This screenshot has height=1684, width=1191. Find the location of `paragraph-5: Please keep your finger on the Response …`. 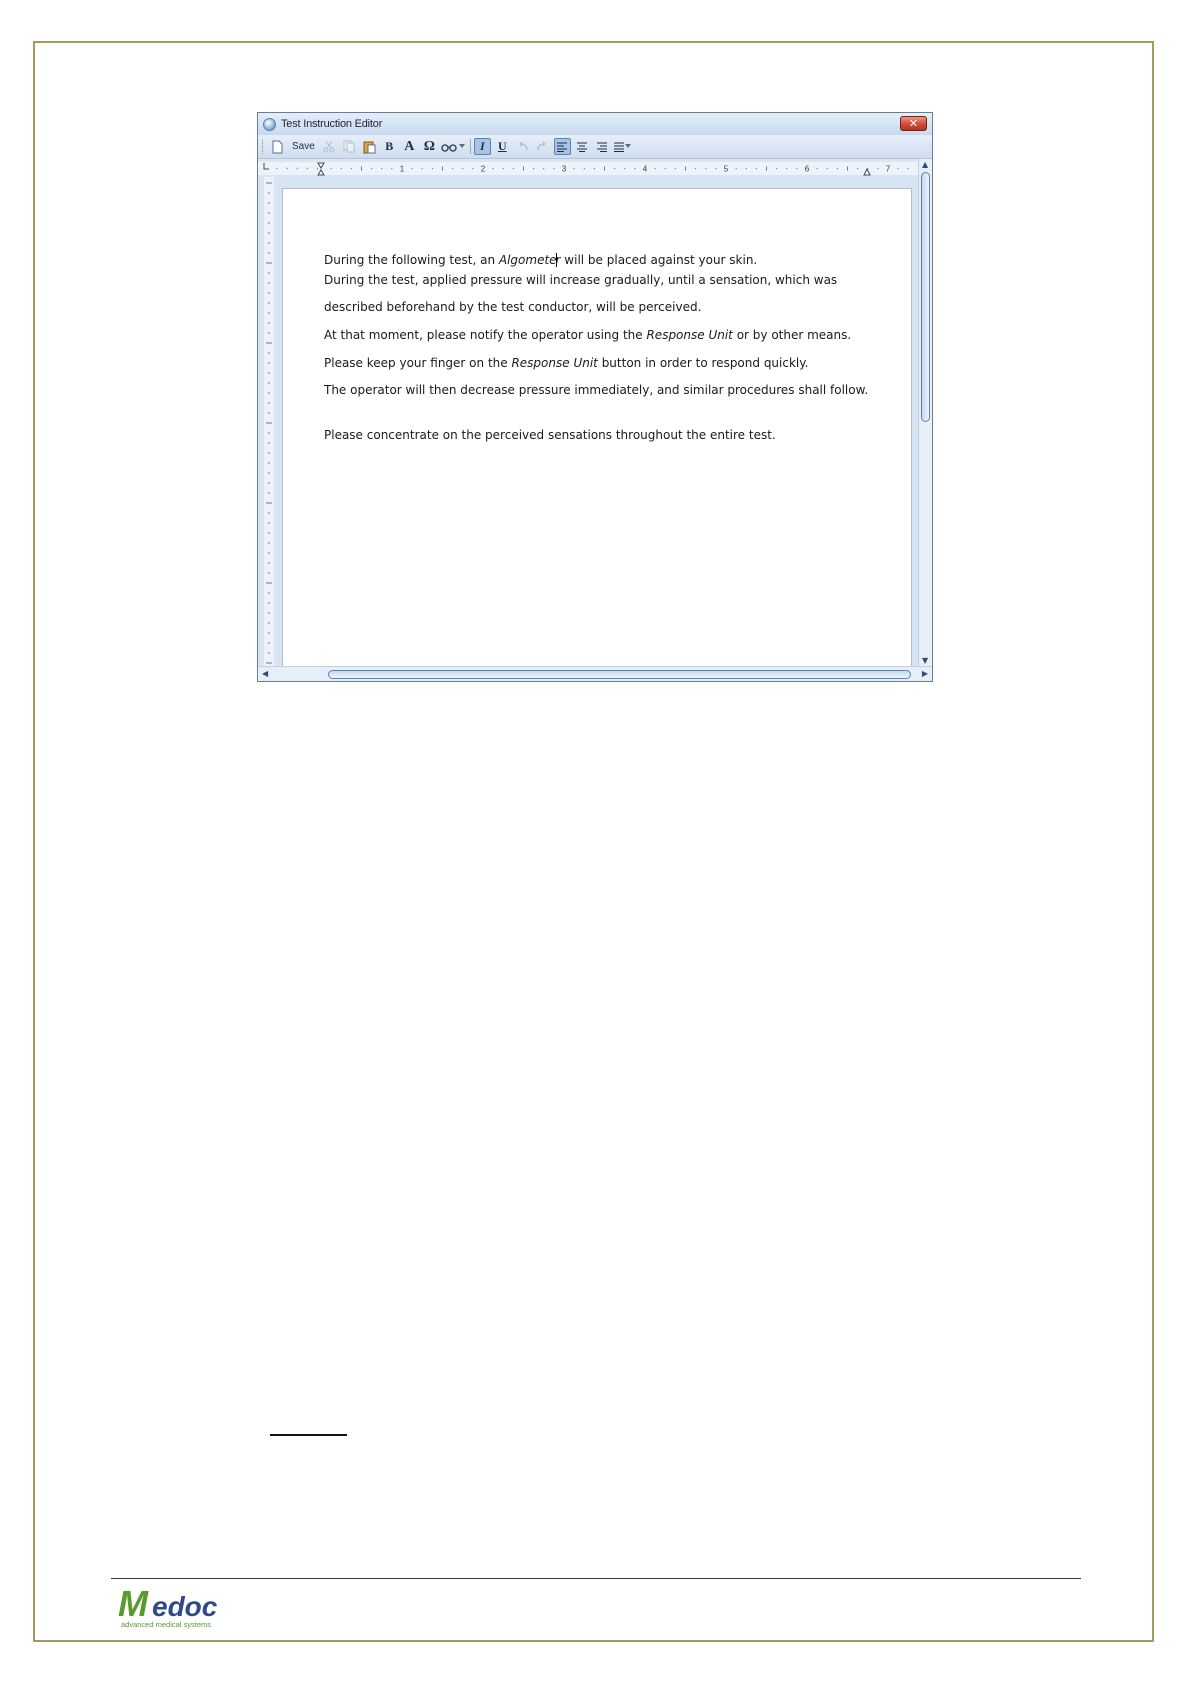

paragraph-5: Please keep your finger on the Response … is located at coordinates (566, 363).